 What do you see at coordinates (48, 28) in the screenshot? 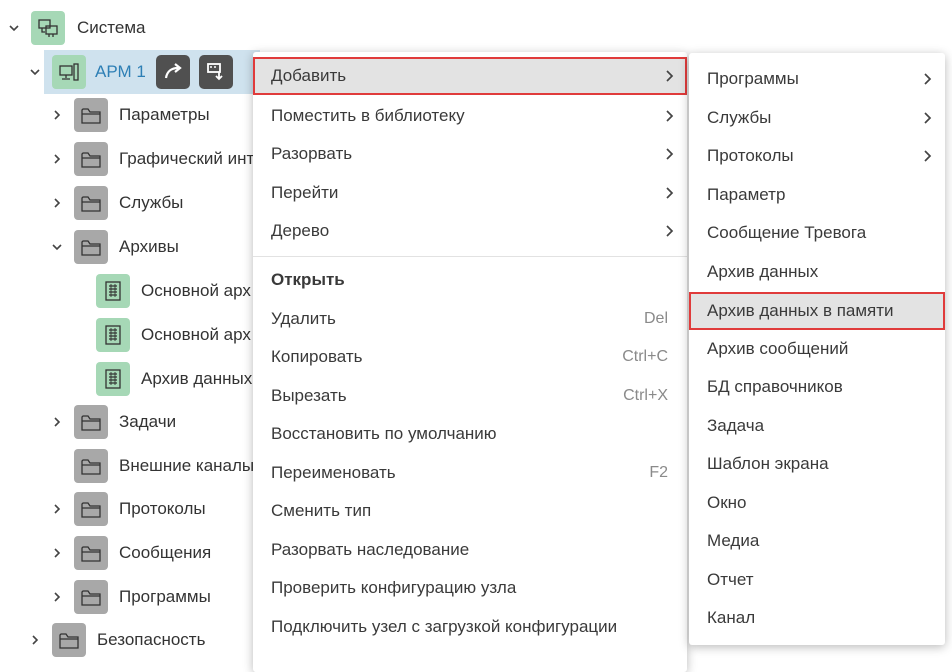
I see `computer-network-icon` at bounding box center [48, 28].